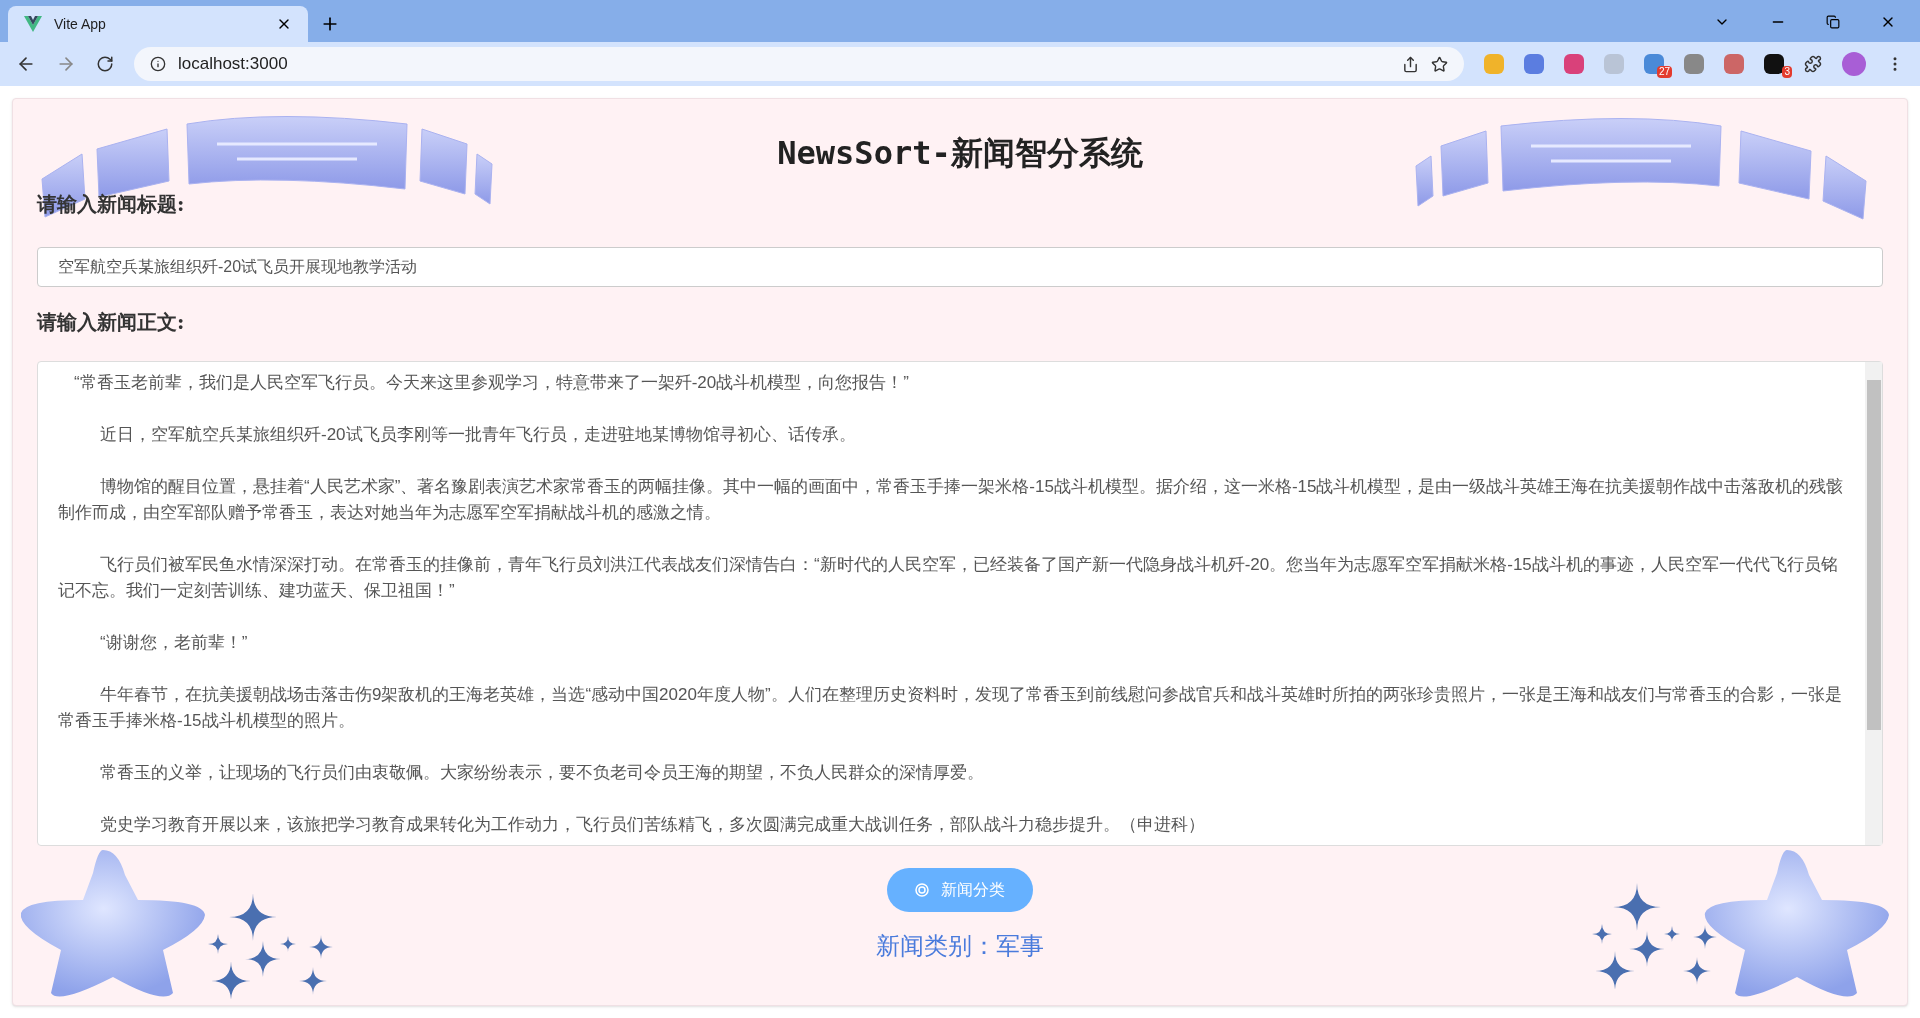 The image size is (1920, 1018). Describe the element at coordinates (1410, 64) in the screenshot. I see `share-icon` at that location.